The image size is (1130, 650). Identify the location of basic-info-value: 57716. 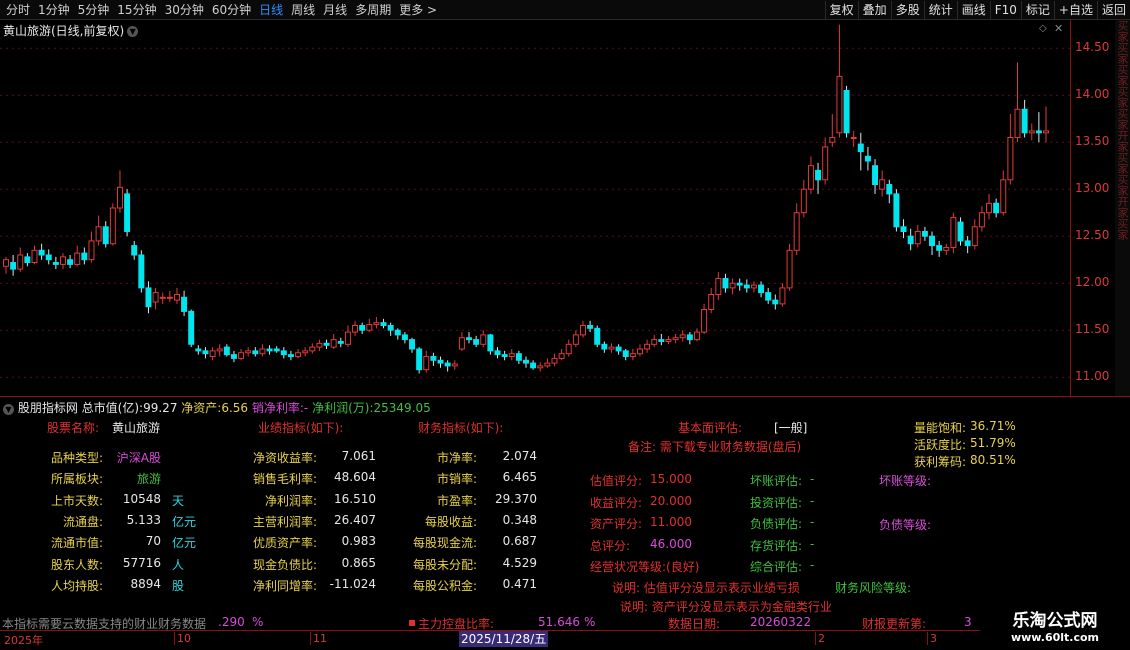
(141, 562).